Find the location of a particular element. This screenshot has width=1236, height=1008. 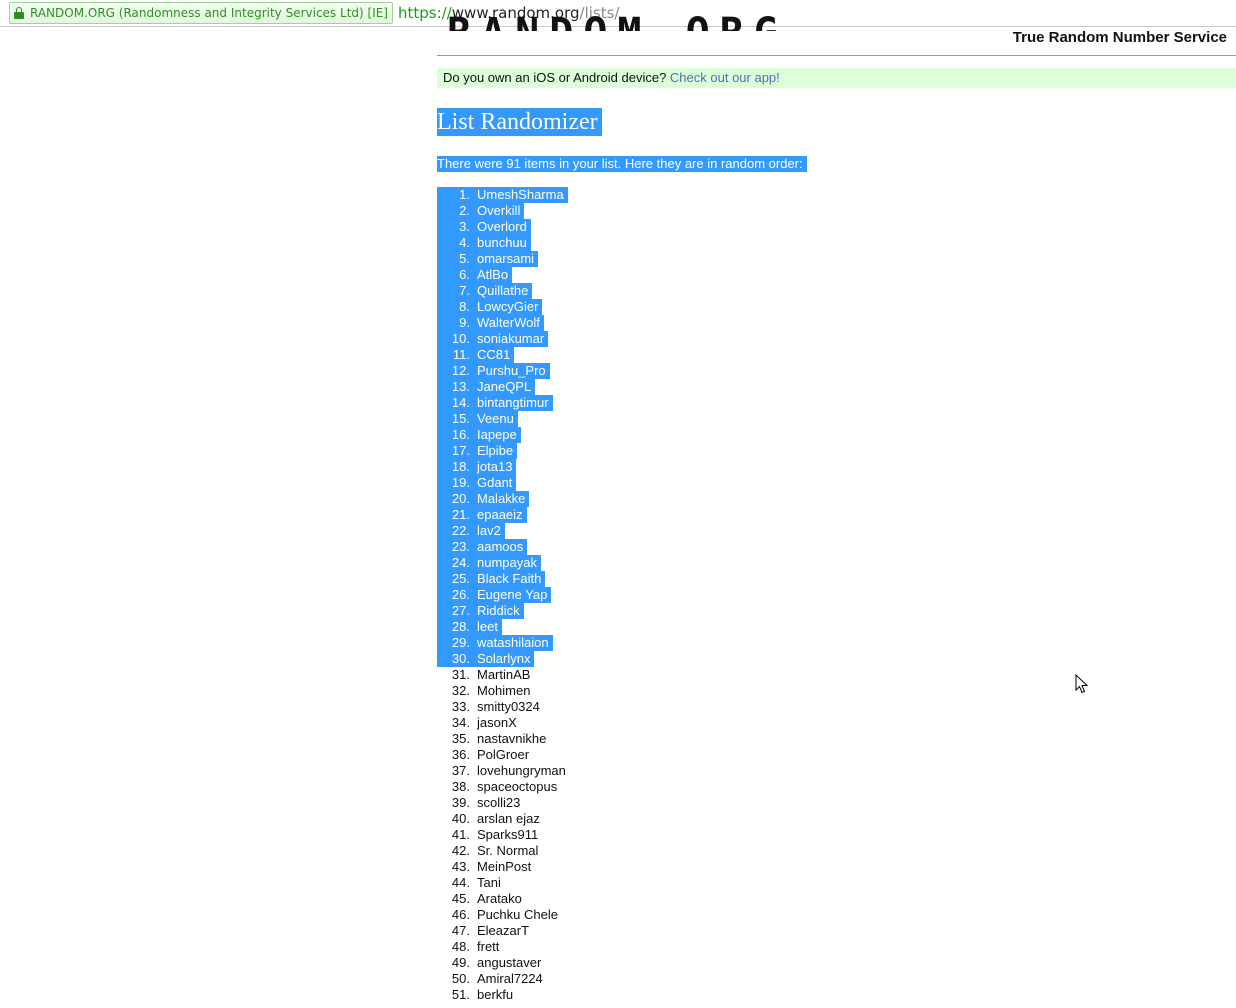

list-item-number: 50. is located at coordinates (460, 978).